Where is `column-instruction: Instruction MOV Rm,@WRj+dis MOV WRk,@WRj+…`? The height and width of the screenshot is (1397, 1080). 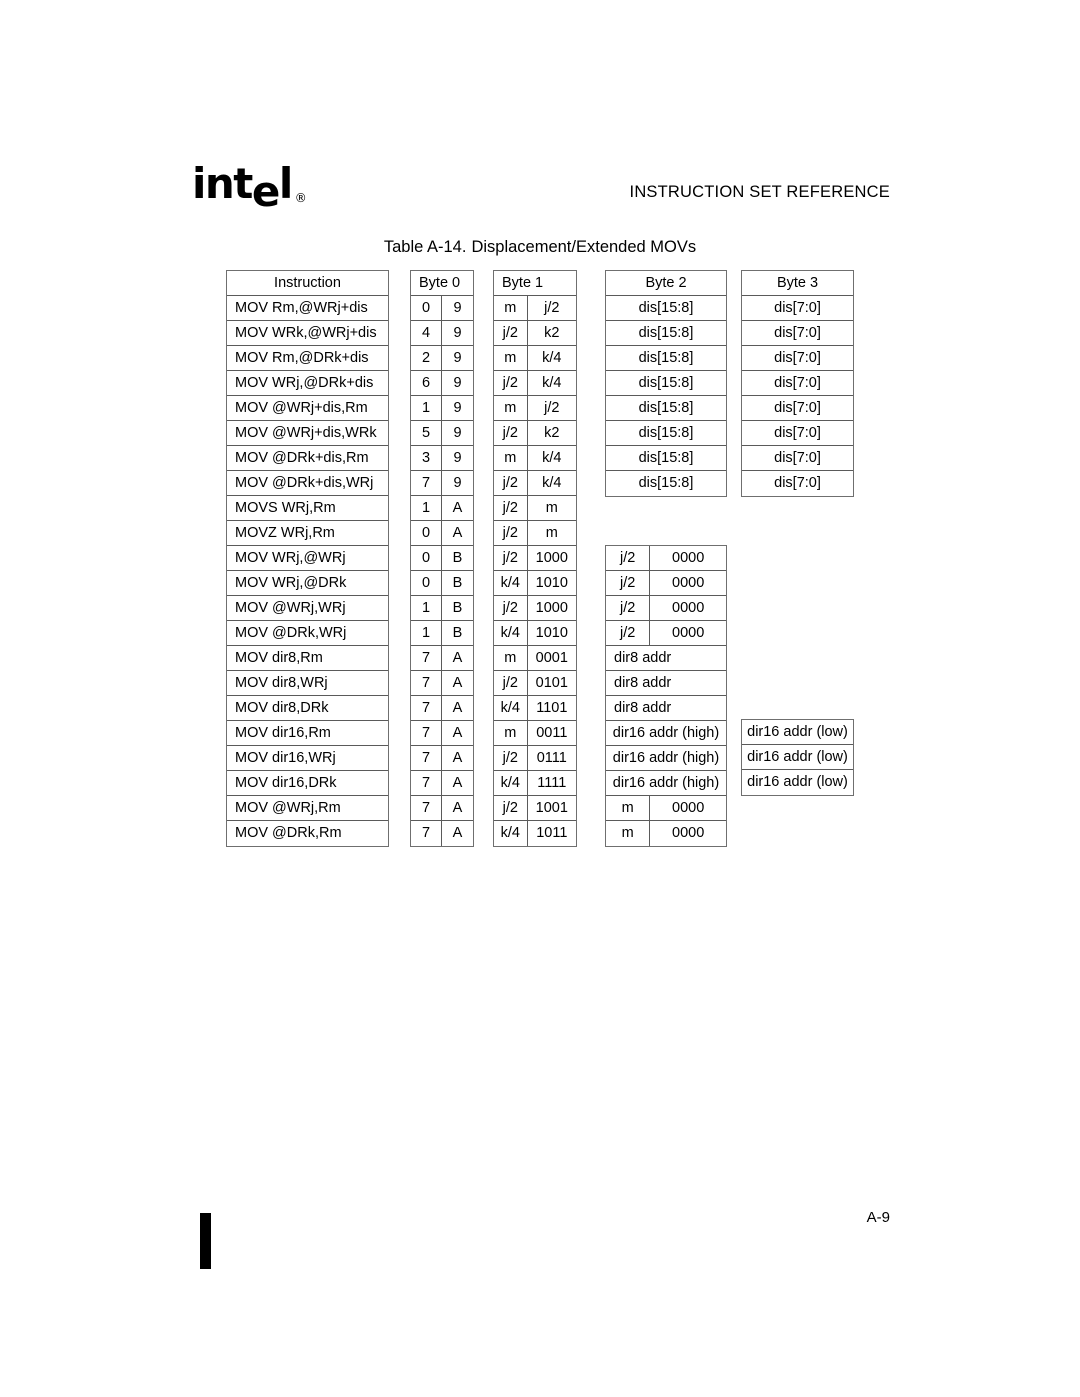
column-instruction: Instruction MOV Rm,@WRj+dis MOV WRk,@WRj+… is located at coordinates (307, 558).